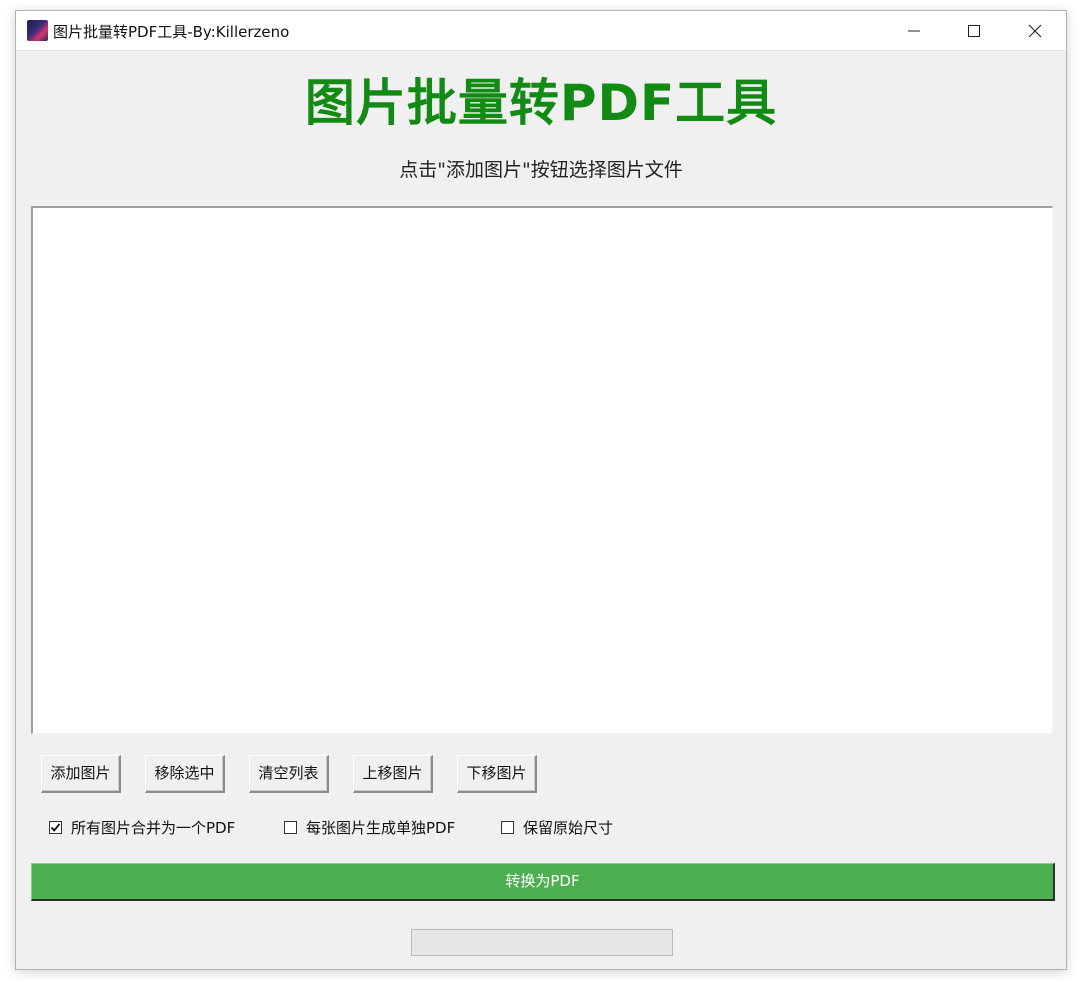 Image resolution: width=1080 pixels, height=985 pixels. Describe the element at coordinates (171, 32) in the screenshot. I see `window-title: 图片批量转PDF工具-By:Killerzeno` at that location.